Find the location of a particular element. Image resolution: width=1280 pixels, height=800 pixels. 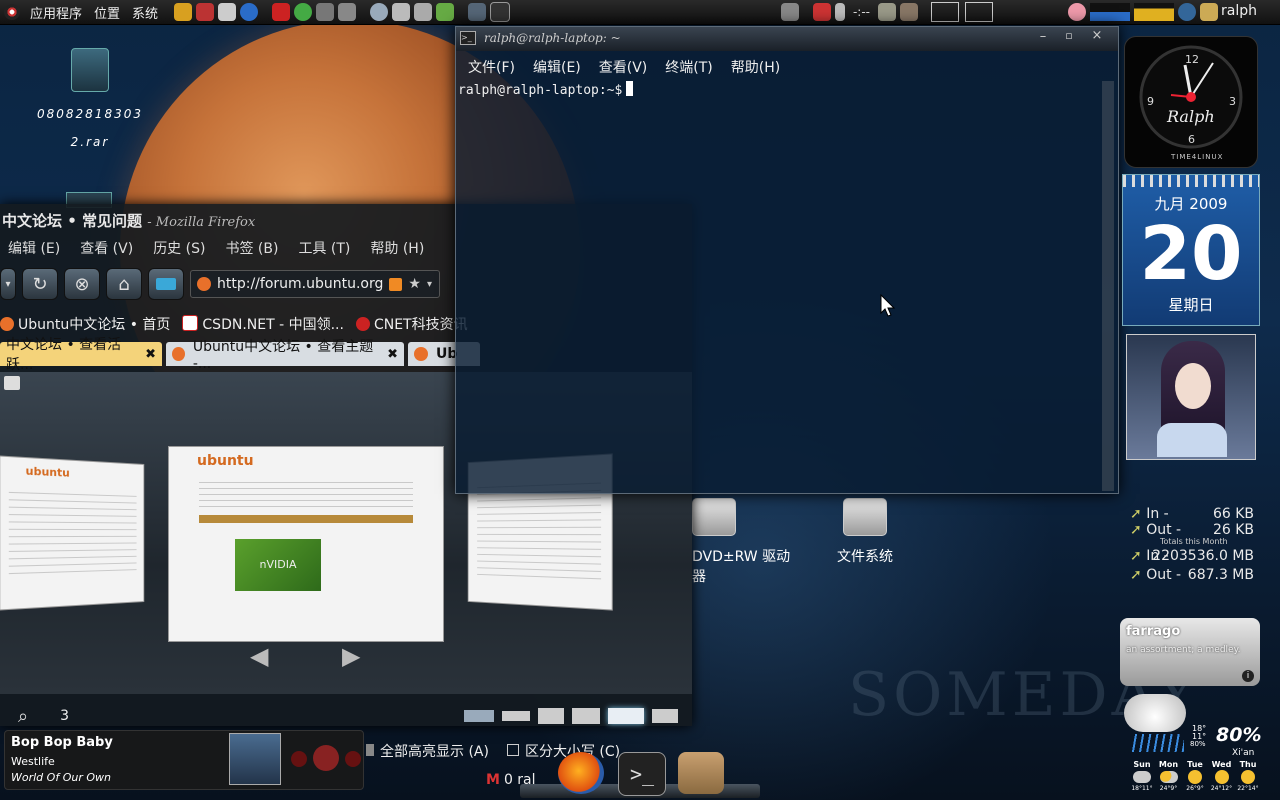

info-icon: i is located at coordinates (1248, 676).